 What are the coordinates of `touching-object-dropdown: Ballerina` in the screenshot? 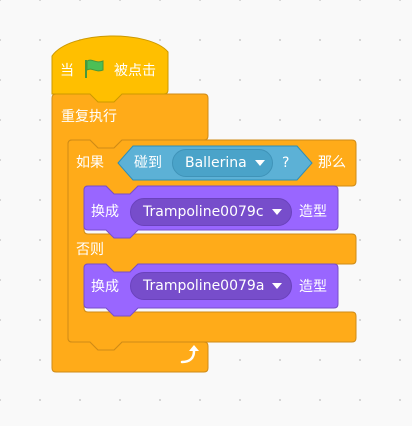 It's located at (222, 163).